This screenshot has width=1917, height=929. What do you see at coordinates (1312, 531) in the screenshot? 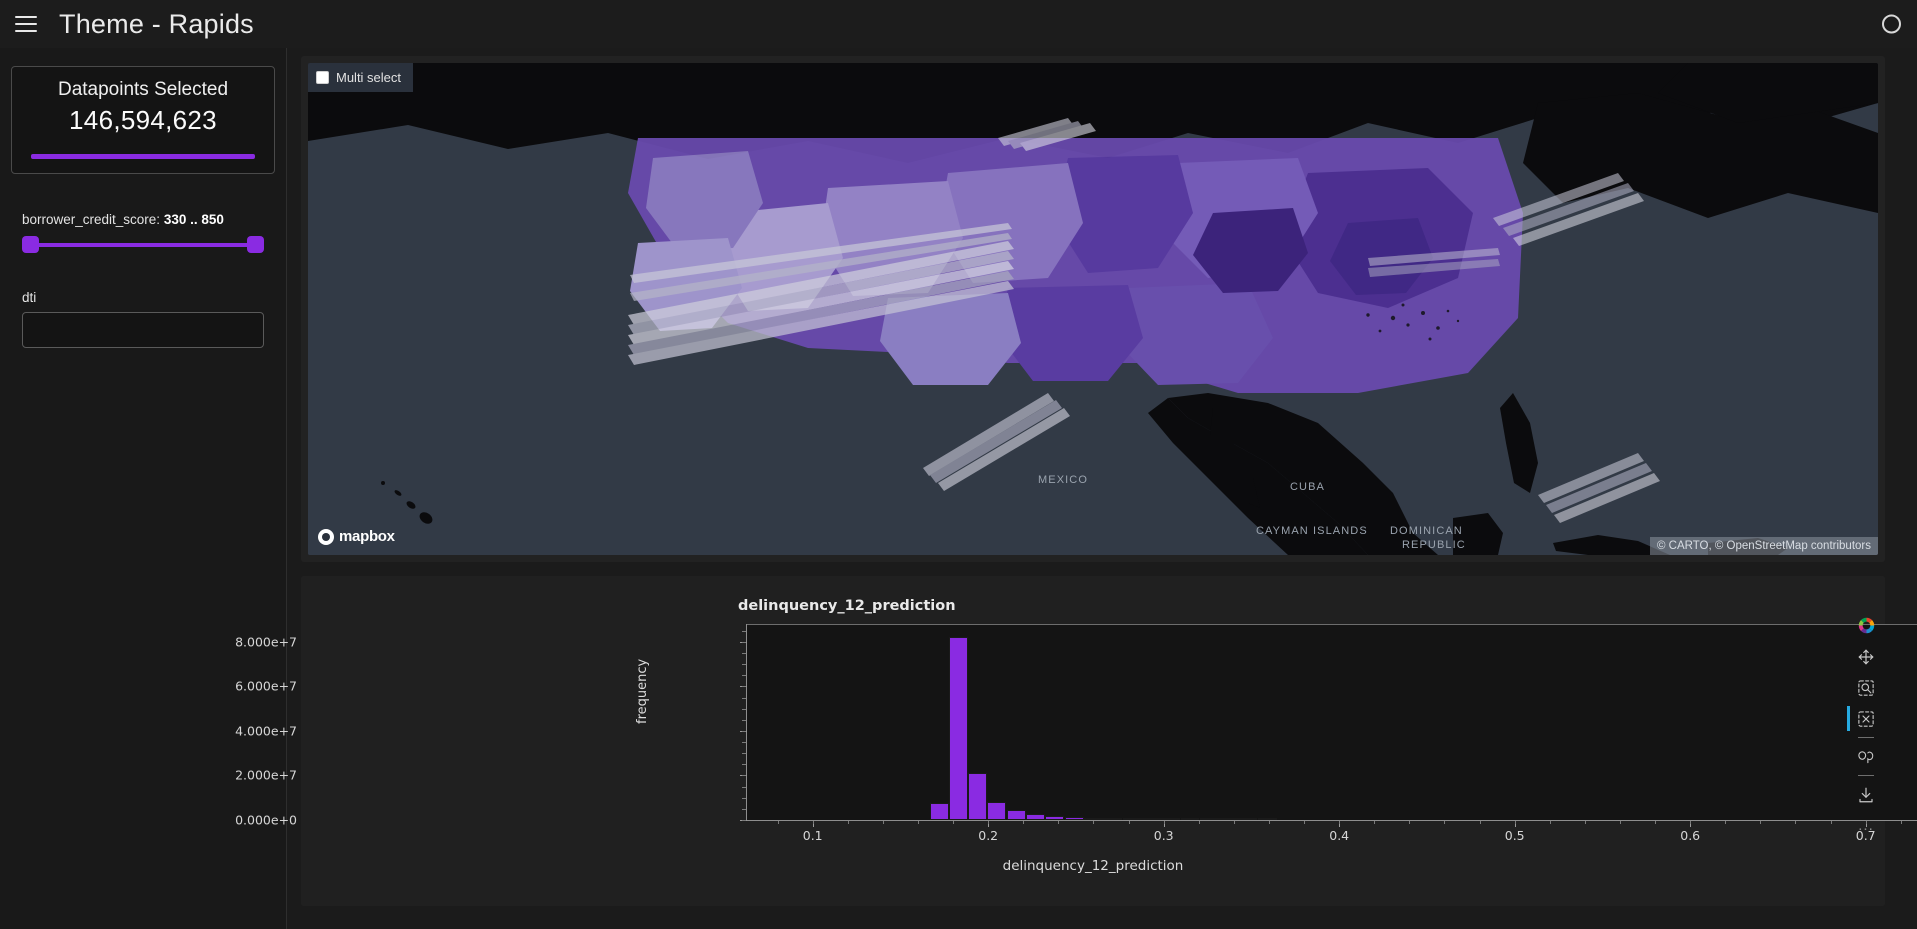
I see `map-label-cayman-islands: CAYMAN ISLANDS` at bounding box center [1312, 531].